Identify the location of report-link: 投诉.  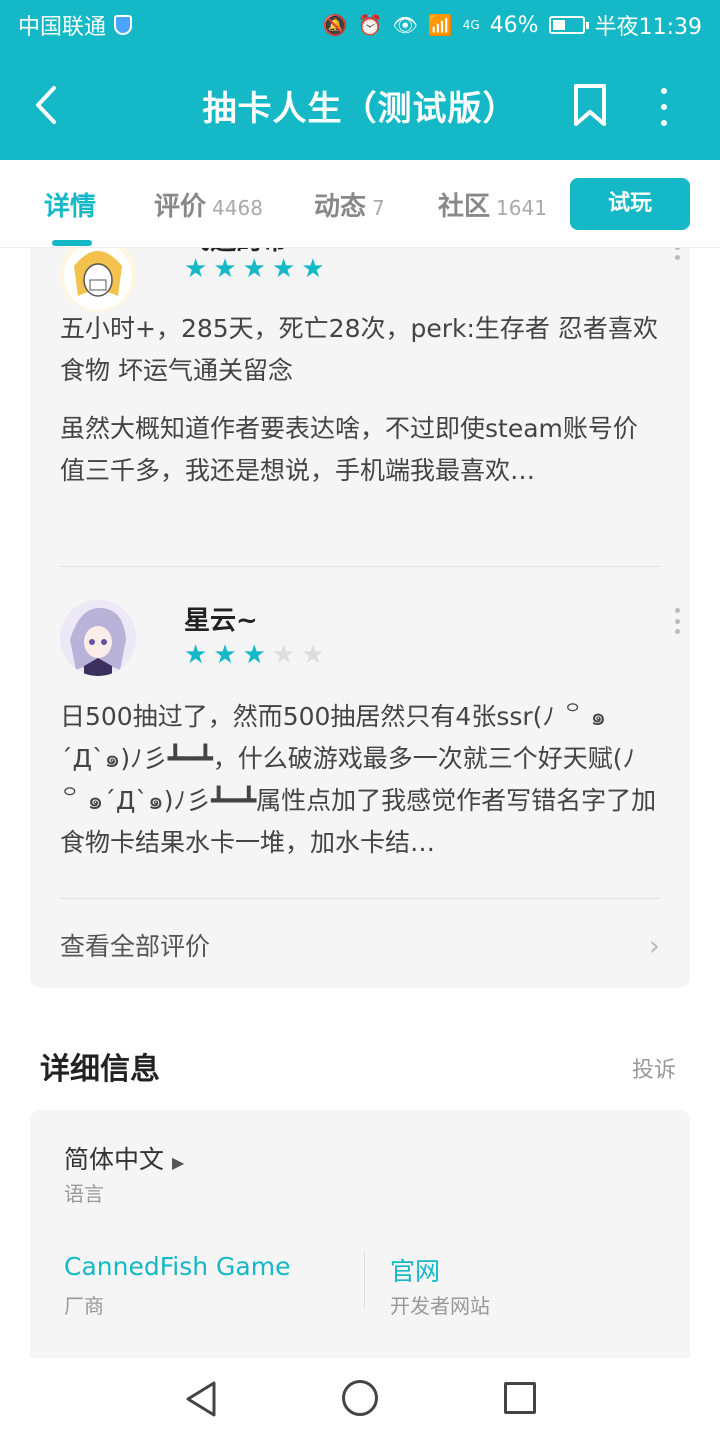
(654, 1068).